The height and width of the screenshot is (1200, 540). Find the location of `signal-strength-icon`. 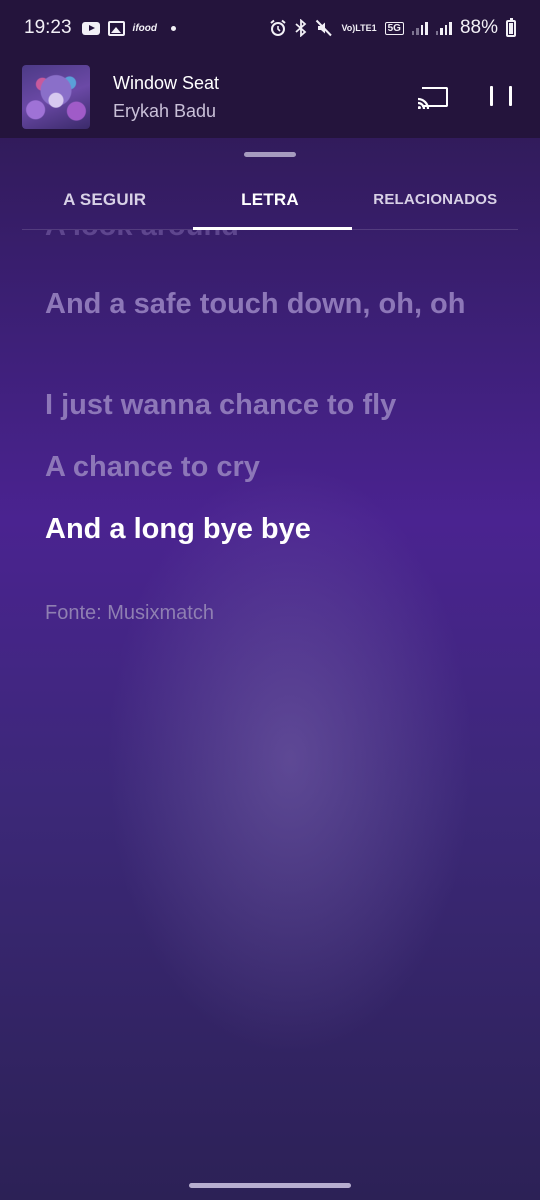

signal-strength-icon is located at coordinates (419, 28).